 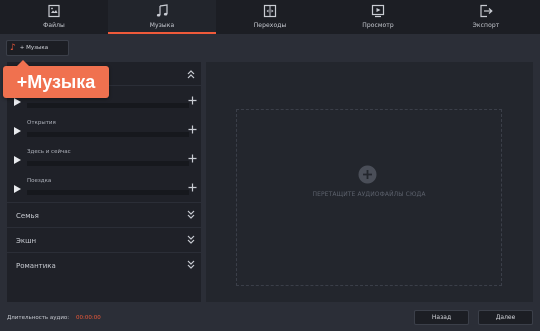 What do you see at coordinates (162, 25) in the screenshot?
I see `tab-music-label: Музыка` at bounding box center [162, 25].